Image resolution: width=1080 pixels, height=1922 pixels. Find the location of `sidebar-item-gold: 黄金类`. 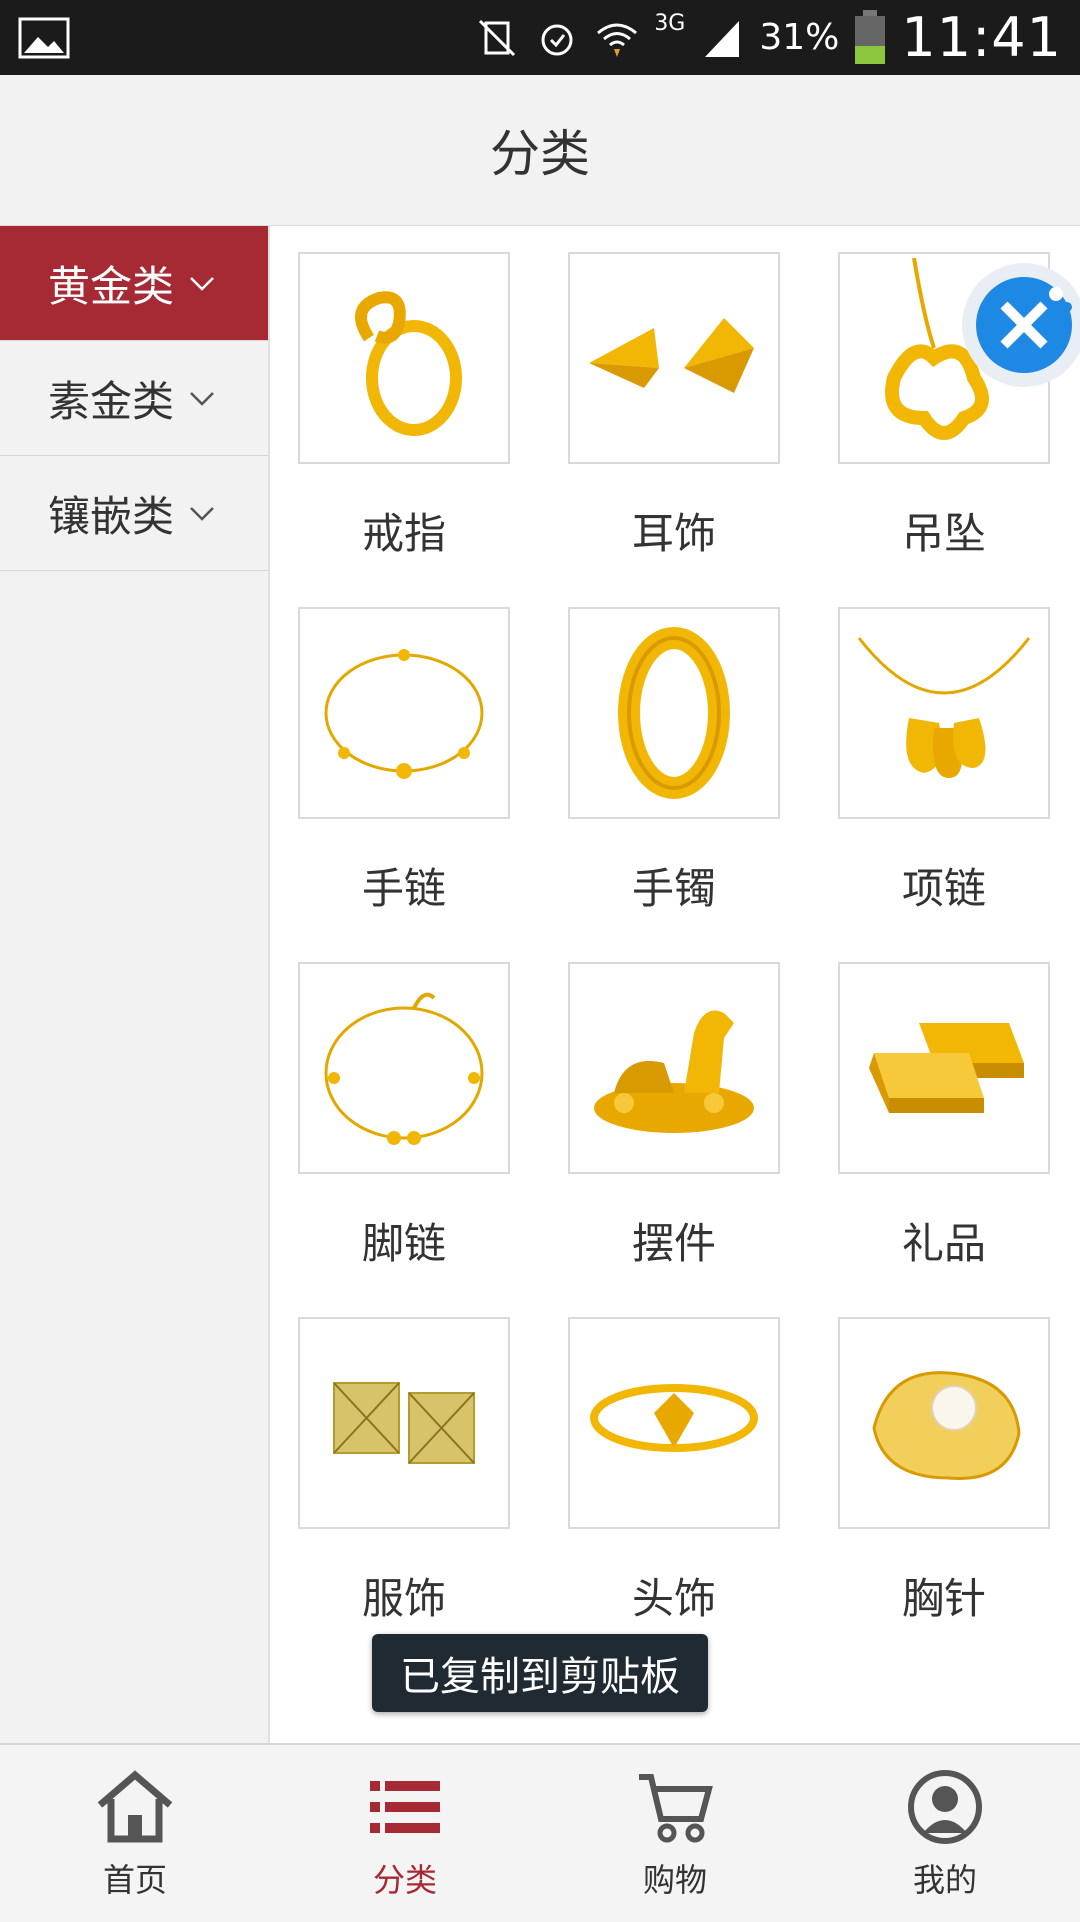

sidebar-item-gold: 黄金类 is located at coordinates (134, 283).